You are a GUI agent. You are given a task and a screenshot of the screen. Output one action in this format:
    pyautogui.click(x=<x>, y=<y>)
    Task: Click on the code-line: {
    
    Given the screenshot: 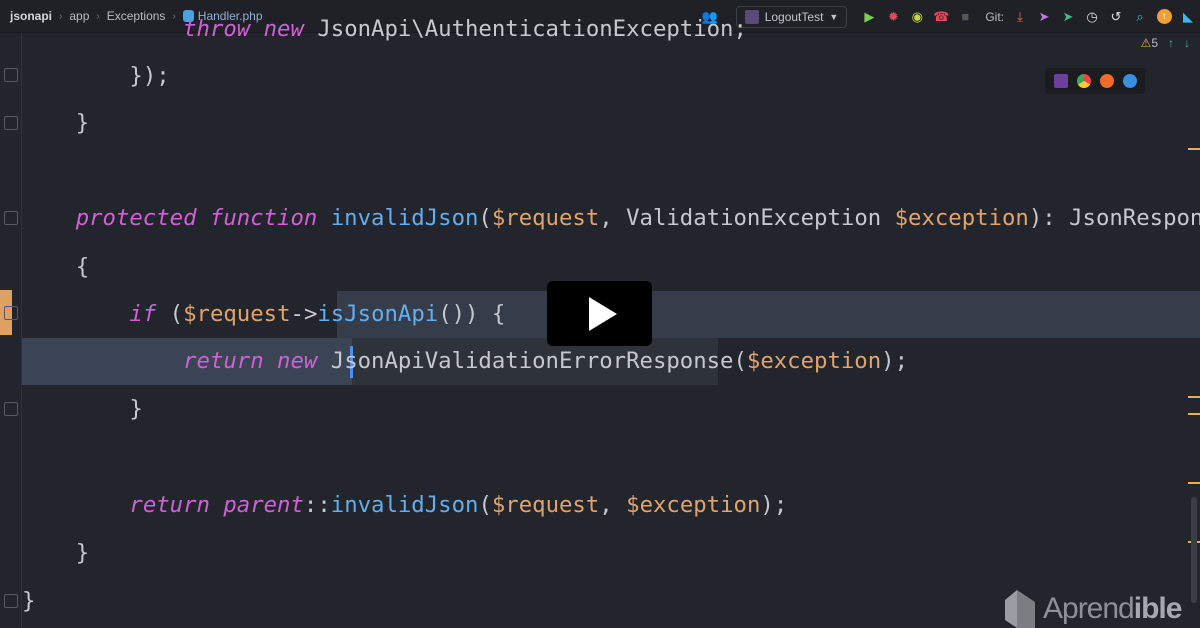 What is the action you would take?
    pyautogui.click(x=82, y=267)
    